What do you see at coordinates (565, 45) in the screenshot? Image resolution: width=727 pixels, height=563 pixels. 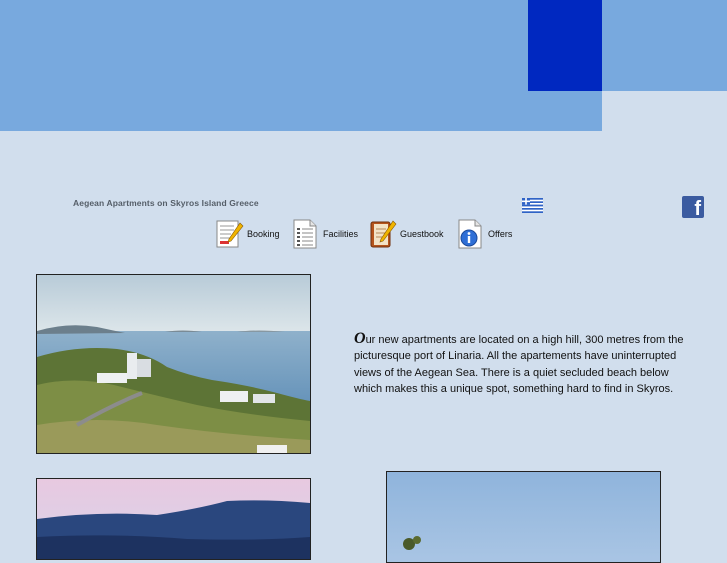 I see `header-accent-block` at bounding box center [565, 45].